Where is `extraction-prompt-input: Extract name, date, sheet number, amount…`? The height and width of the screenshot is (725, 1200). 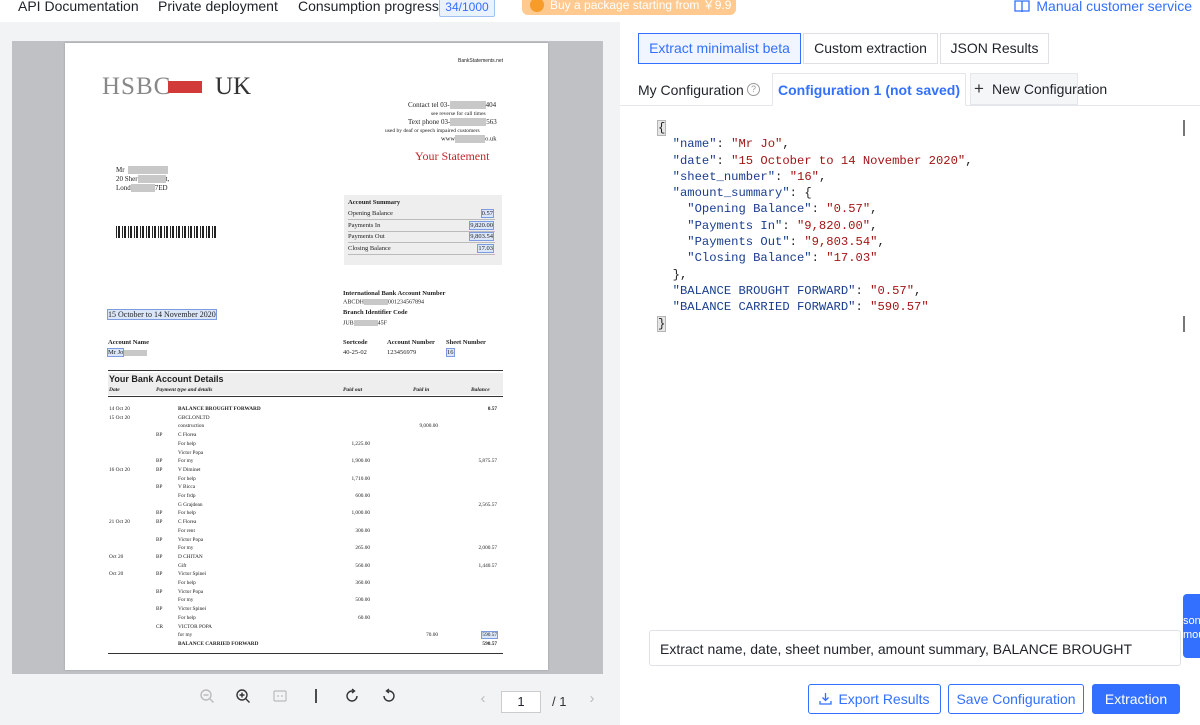 extraction-prompt-input: Extract name, date, sheet number, amount… is located at coordinates (915, 648).